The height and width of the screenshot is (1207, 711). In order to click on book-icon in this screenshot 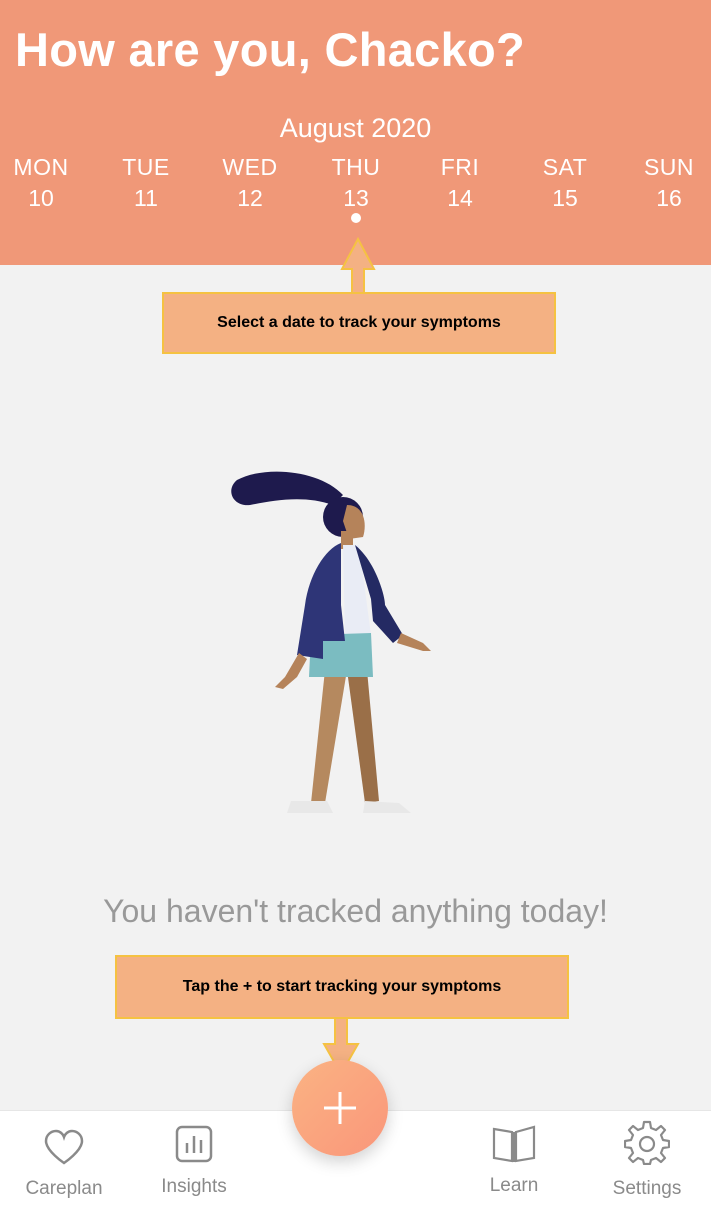, I will do `click(514, 1144)`.